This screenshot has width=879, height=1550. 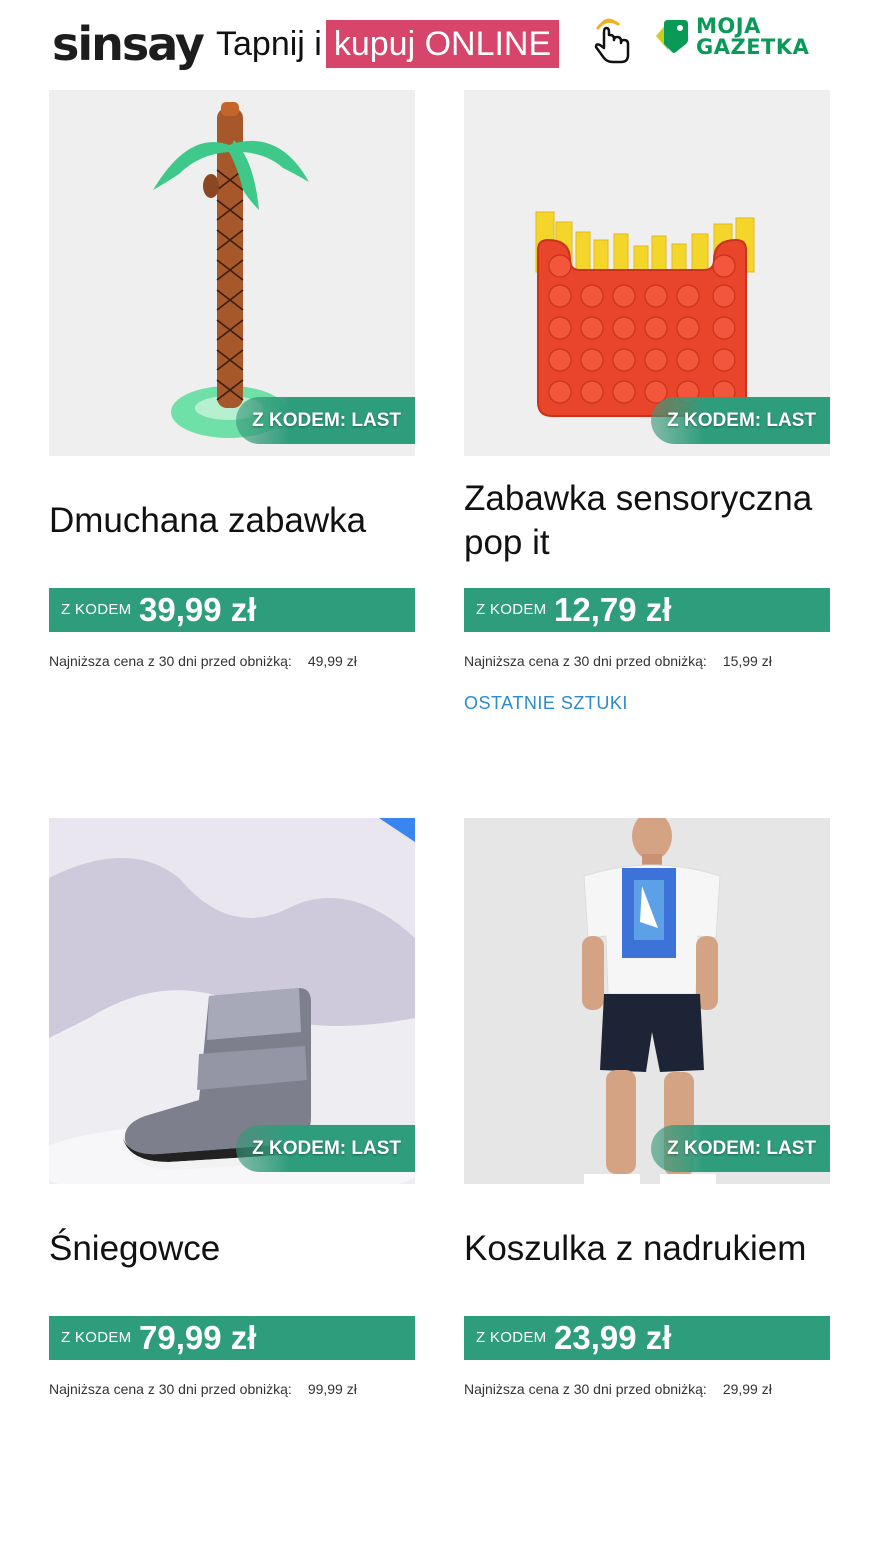 What do you see at coordinates (747, 661) in the screenshot?
I see `lowest-price-value: 15,99 zł` at bounding box center [747, 661].